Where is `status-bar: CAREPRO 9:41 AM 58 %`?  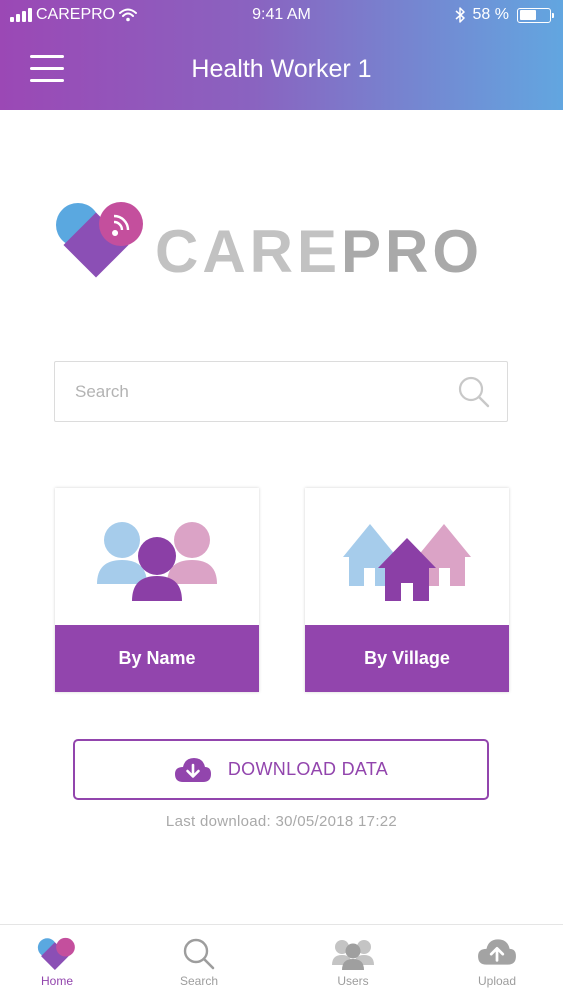 status-bar: CAREPRO 9:41 AM 58 % is located at coordinates (281, 16).